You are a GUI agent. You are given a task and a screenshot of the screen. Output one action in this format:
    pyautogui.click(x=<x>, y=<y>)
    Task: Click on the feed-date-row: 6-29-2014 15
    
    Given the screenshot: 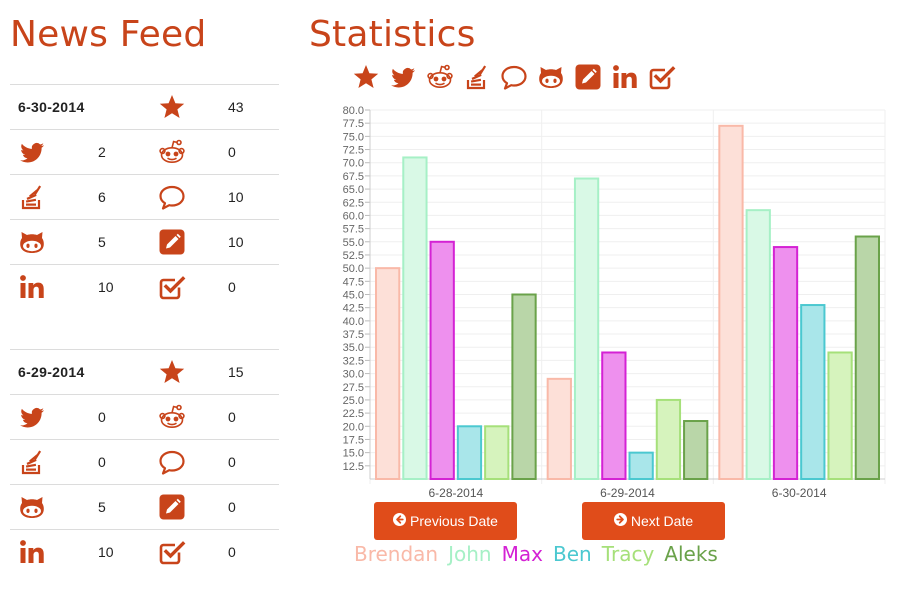 What is the action you would take?
    pyautogui.click(x=144, y=372)
    